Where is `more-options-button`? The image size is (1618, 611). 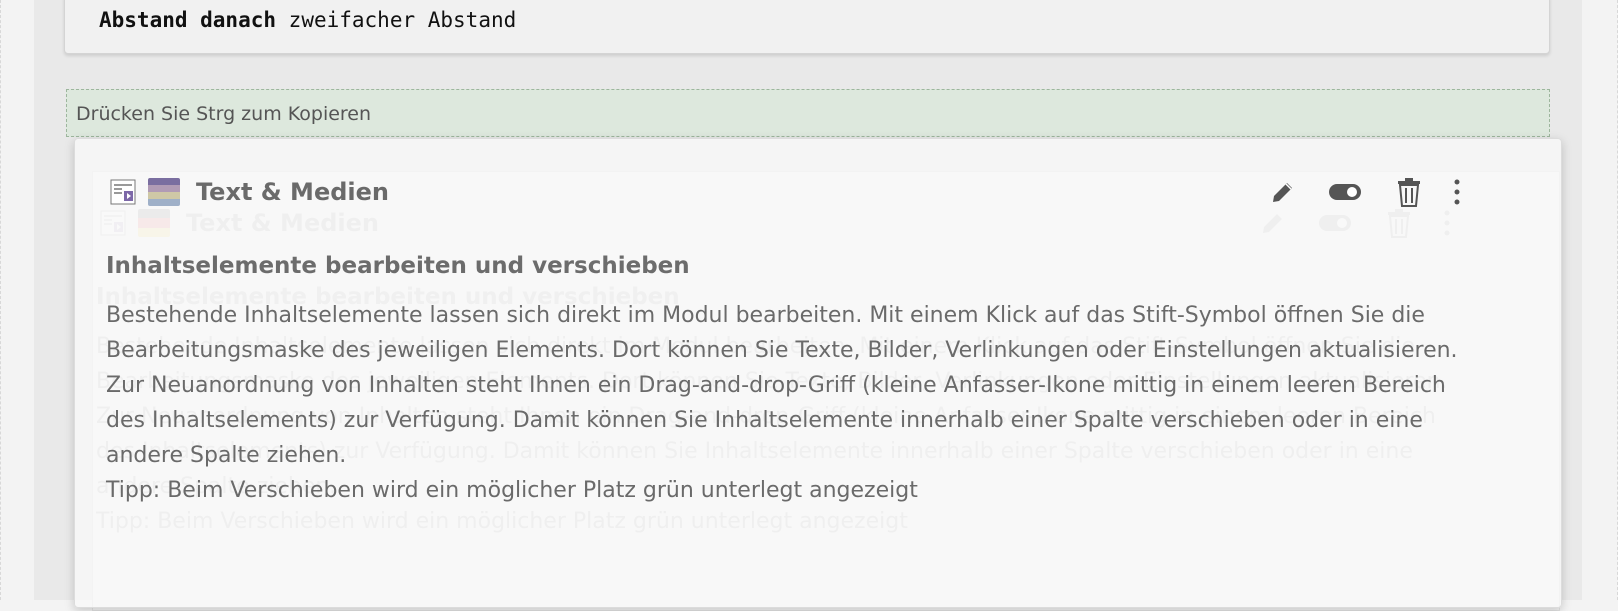
more-options-button is located at coordinates (1457, 192).